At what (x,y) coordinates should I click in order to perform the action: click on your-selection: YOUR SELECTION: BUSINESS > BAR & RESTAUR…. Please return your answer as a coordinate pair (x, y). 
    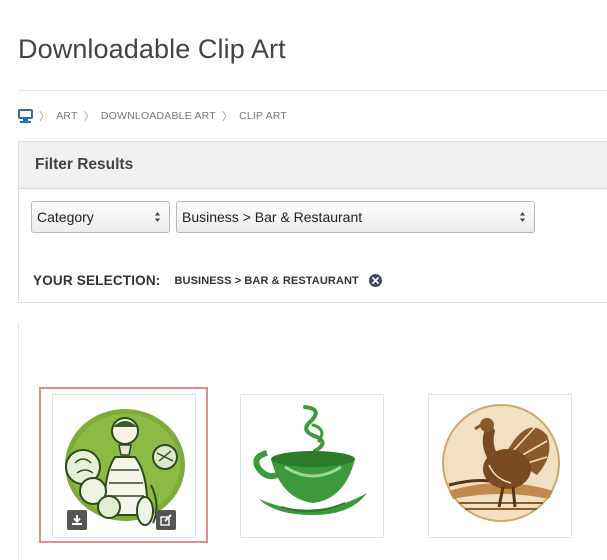
    Looking at the image, I should click on (207, 280).